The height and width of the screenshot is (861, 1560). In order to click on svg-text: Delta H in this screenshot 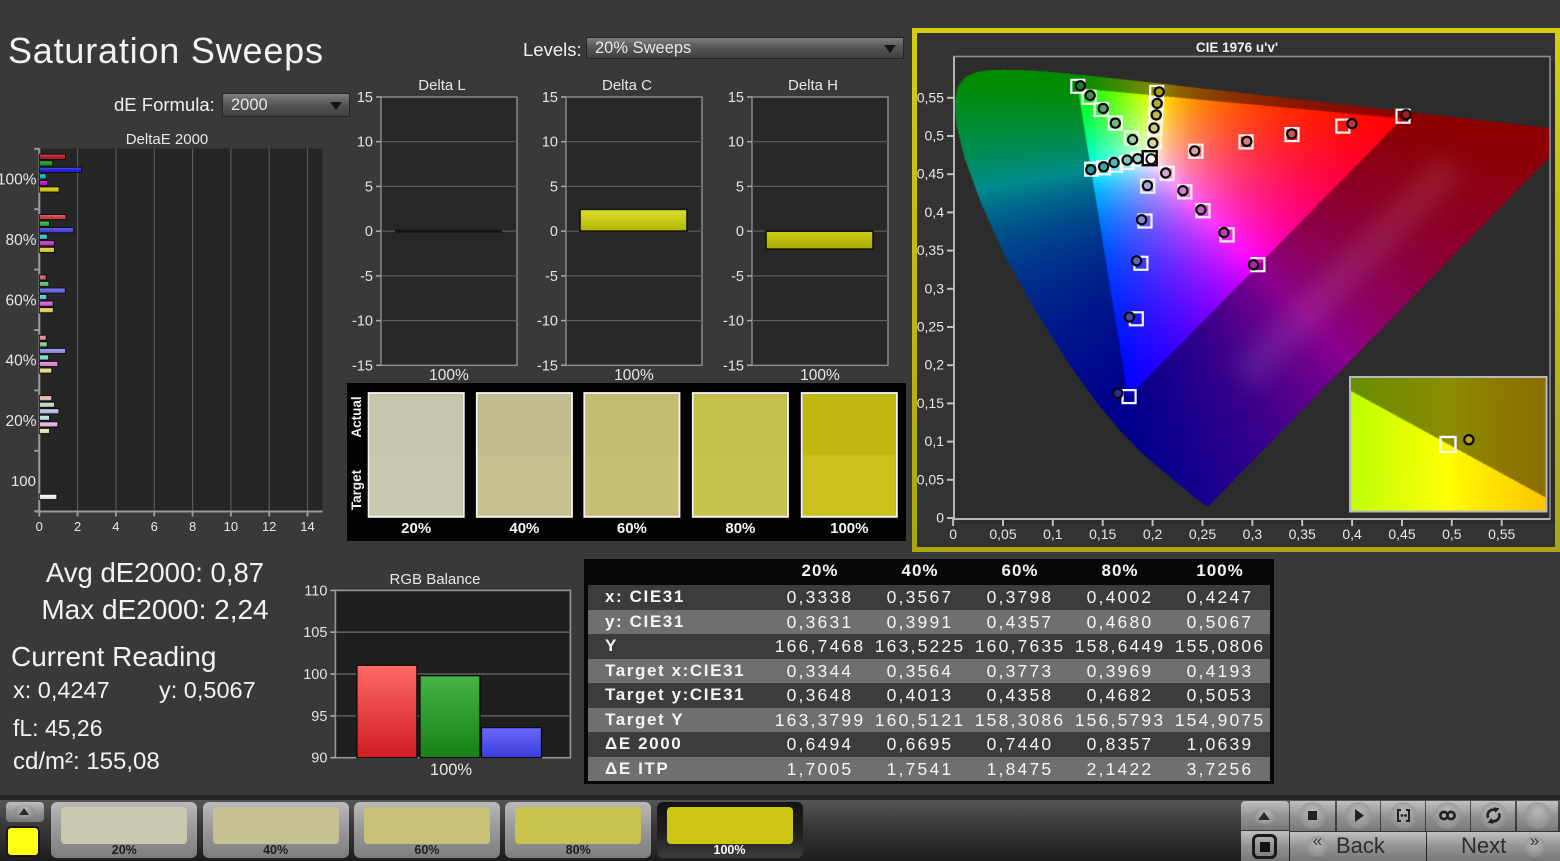, I will do `click(813, 85)`.